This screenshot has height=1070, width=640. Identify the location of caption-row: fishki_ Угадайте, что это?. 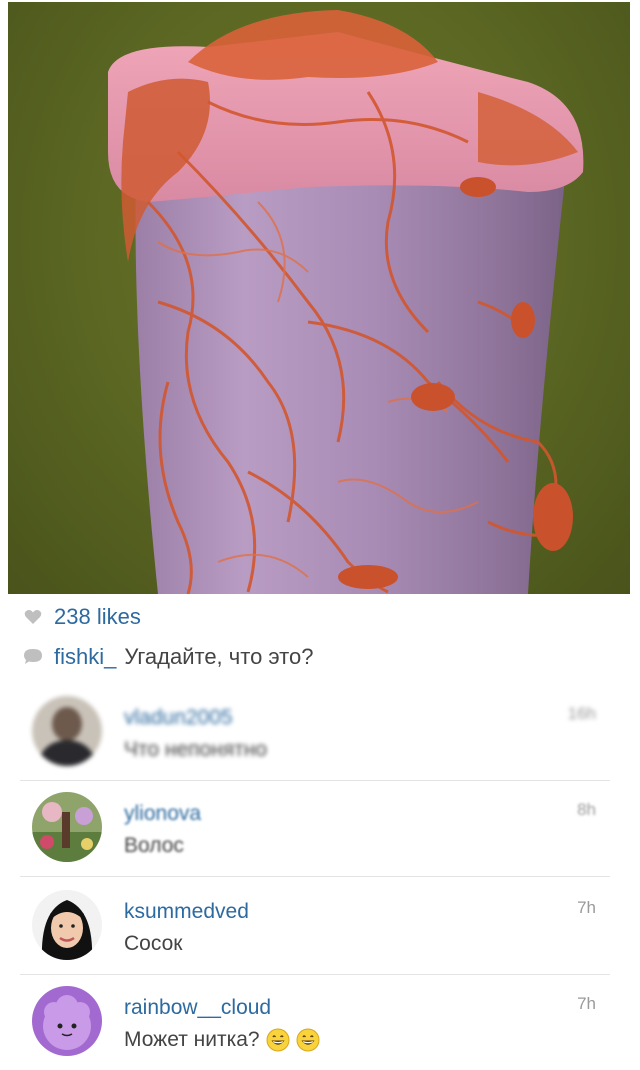
(167, 657).